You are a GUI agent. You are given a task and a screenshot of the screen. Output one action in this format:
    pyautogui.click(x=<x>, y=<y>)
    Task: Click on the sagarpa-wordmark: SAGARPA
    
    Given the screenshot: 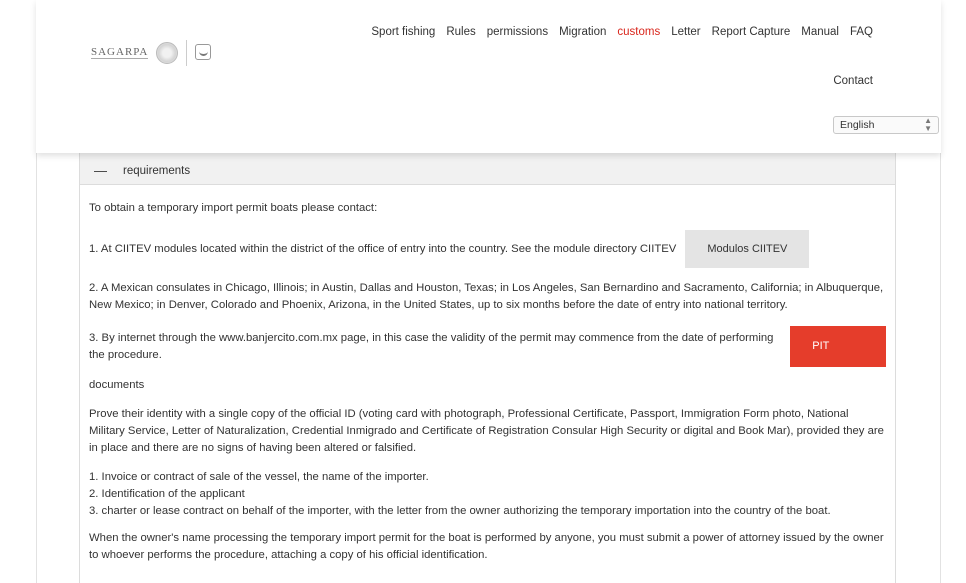 What is the action you would take?
    pyautogui.click(x=120, y=52)
    